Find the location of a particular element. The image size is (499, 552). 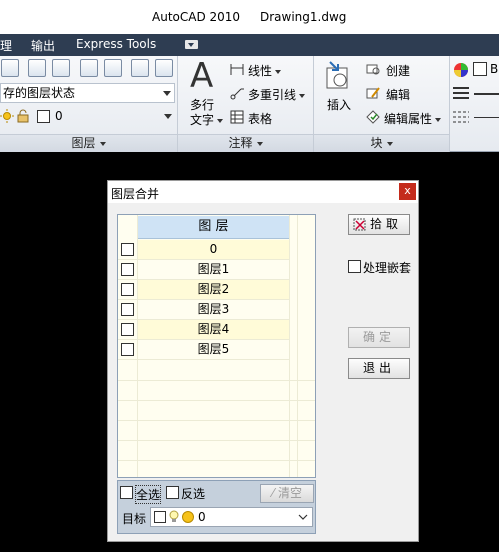

current-layer-value: 0 is located at coordinates (59, 116).